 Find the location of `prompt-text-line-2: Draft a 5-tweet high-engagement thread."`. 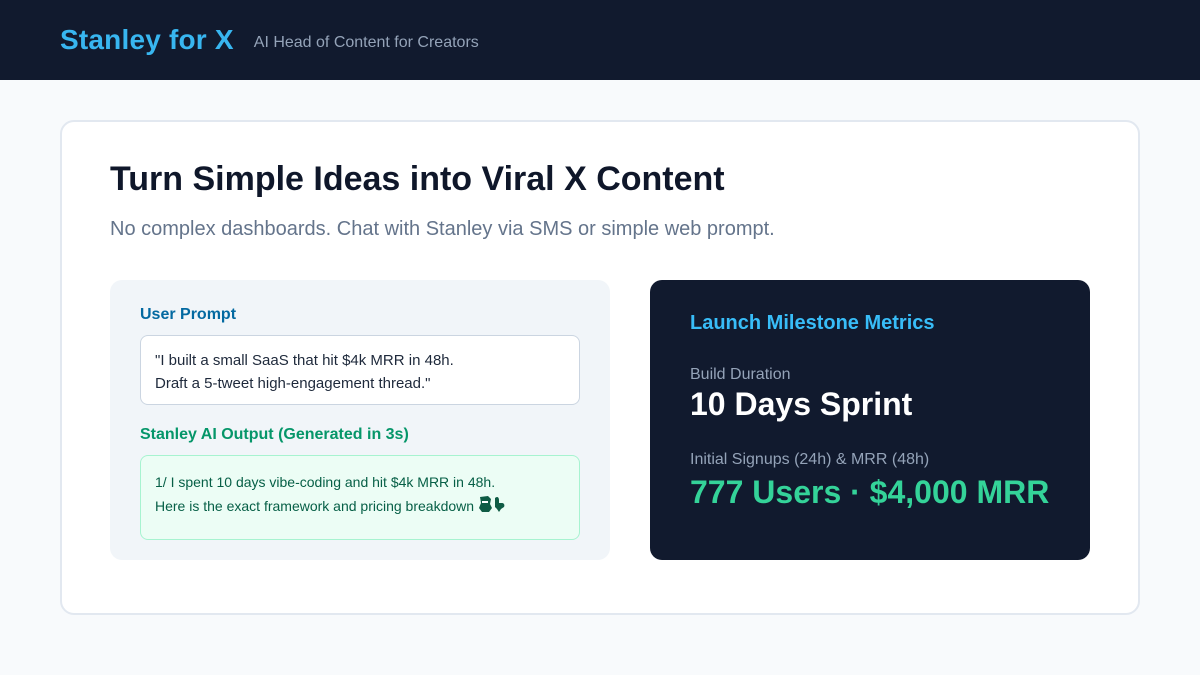

prompt-text-line-2: Draft a 5-tweet high-engagement thread." is located at coordinates (293, 383).